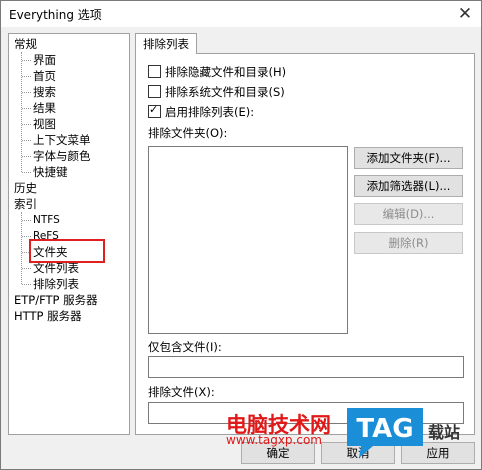 The height and width of the screenshot is (470, 482). I want to click on watermark-side-text: 载站, so click(444, 432).